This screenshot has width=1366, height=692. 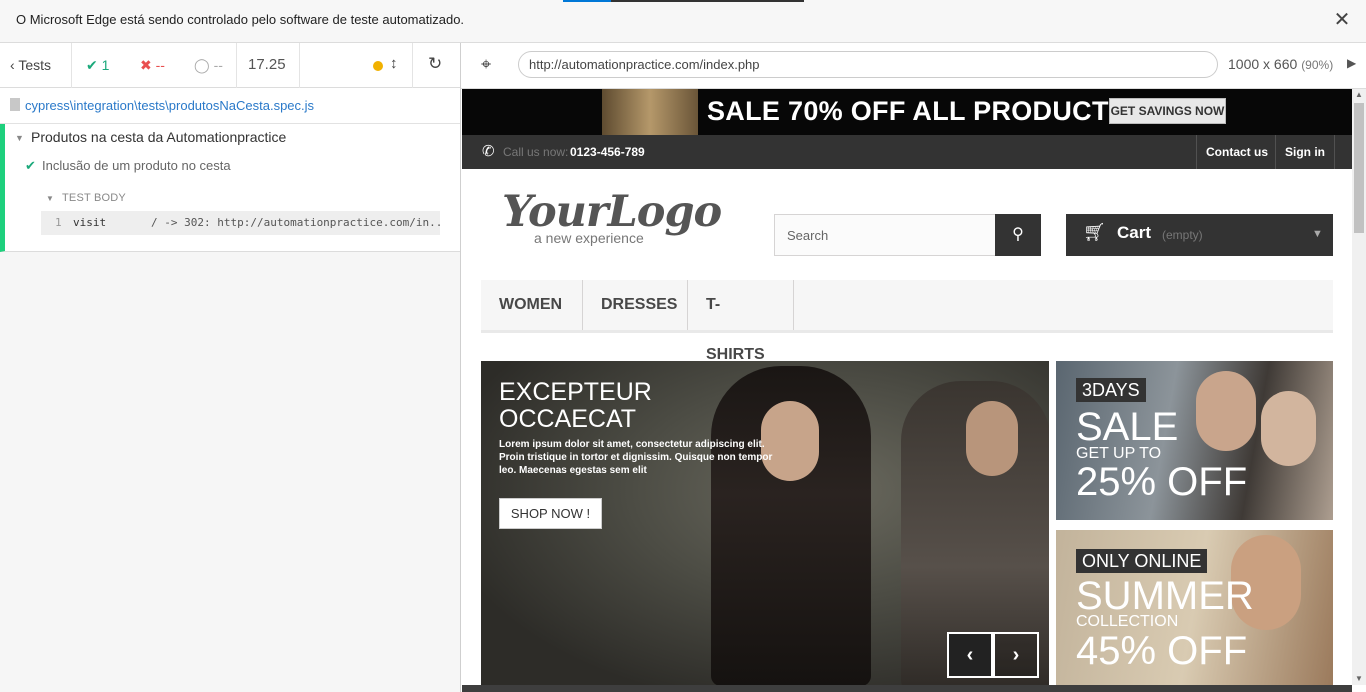 I want to click on banner-title: SUMMER, so click(x=1165, y=596).